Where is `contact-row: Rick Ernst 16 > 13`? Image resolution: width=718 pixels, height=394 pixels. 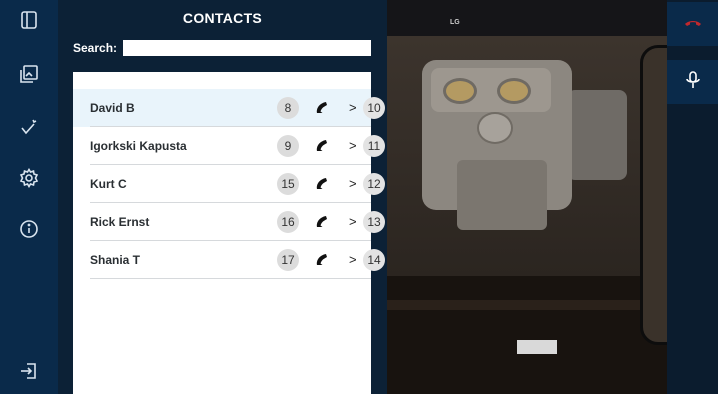
contact-row: Rick Ernst 16 > 13 is located at coordinates (229, 222).